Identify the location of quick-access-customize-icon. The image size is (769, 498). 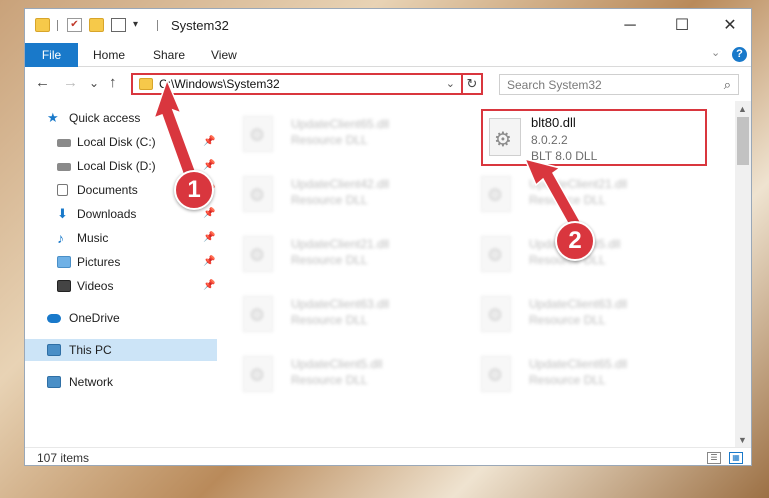
(118, 25).